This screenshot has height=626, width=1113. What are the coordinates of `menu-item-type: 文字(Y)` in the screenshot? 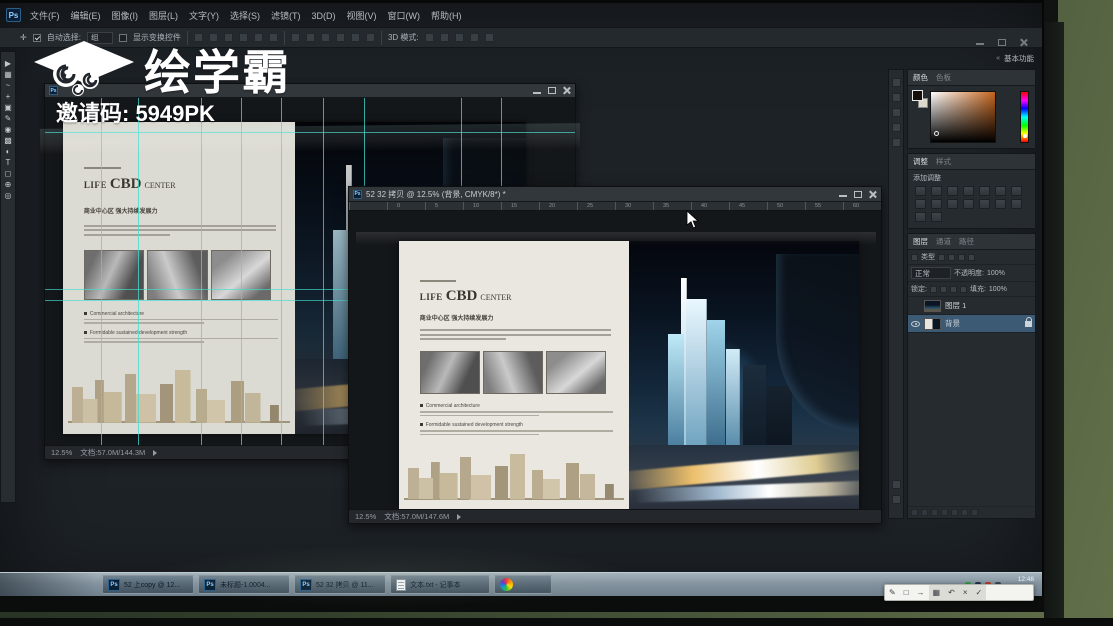 It's located at (204, 15).